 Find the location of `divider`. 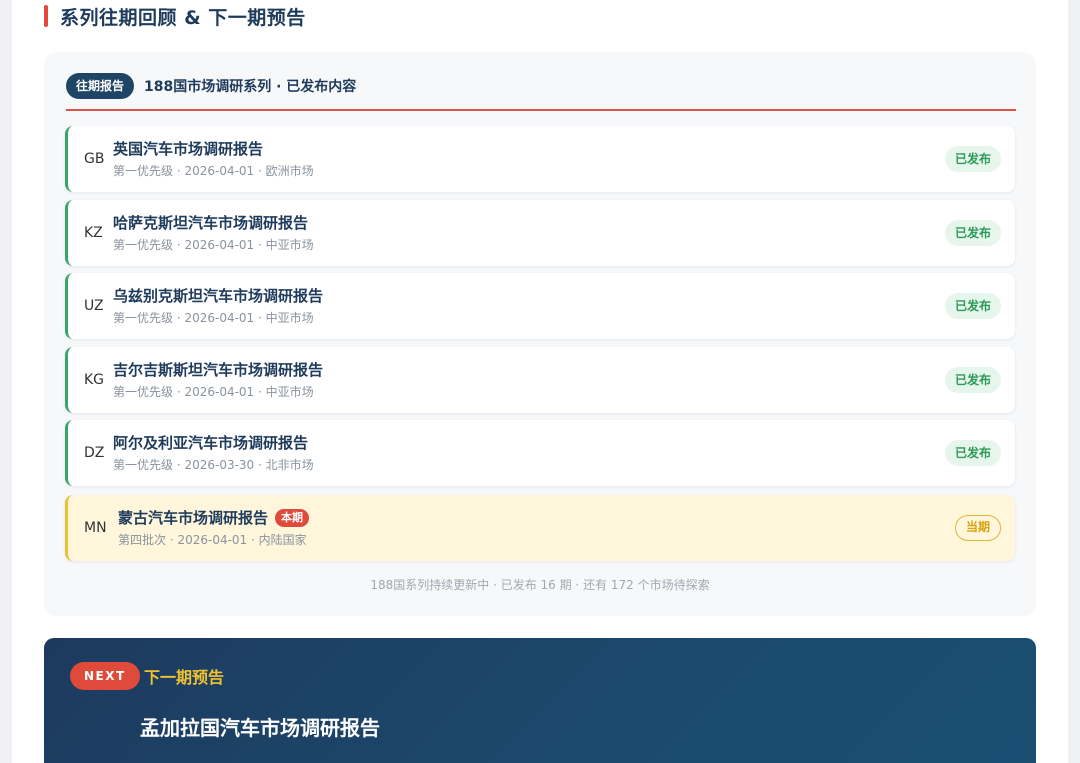

divider is located at coordinates (541, 110).